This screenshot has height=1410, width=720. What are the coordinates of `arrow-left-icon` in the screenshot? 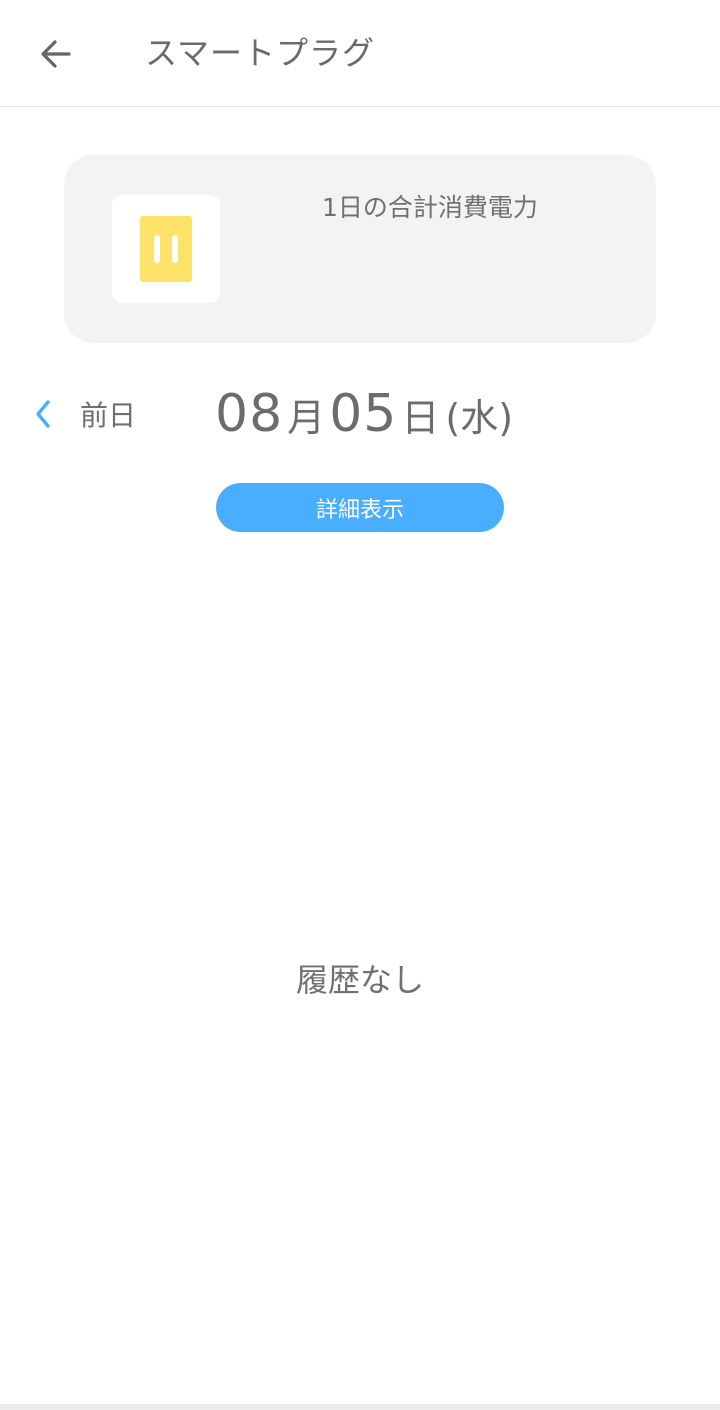 It's located at (56, 54).